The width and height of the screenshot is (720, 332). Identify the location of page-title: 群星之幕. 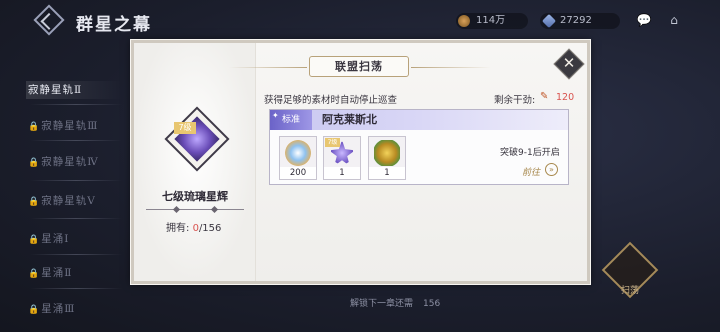
(114, 25).